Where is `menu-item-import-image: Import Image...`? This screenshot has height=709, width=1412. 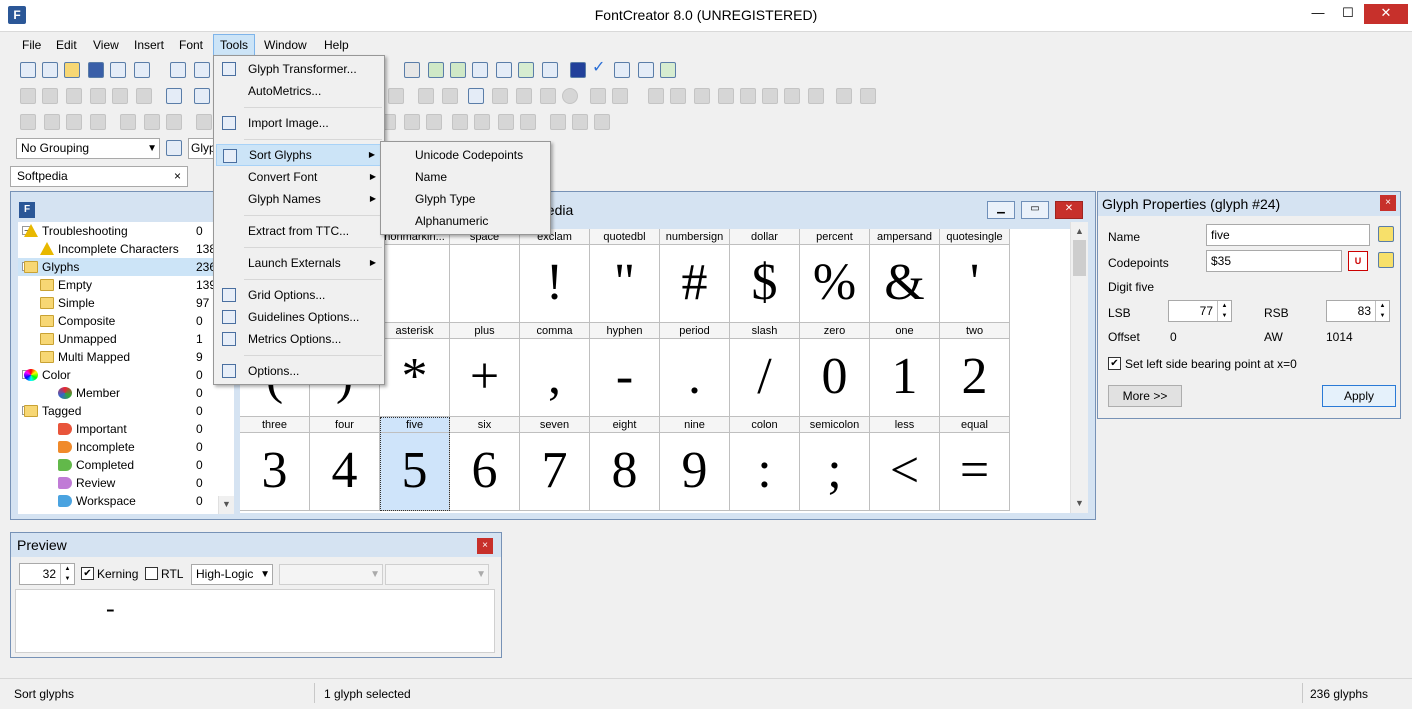 menu-item-import-image: Import Image... is located at coordinates (299, 123).